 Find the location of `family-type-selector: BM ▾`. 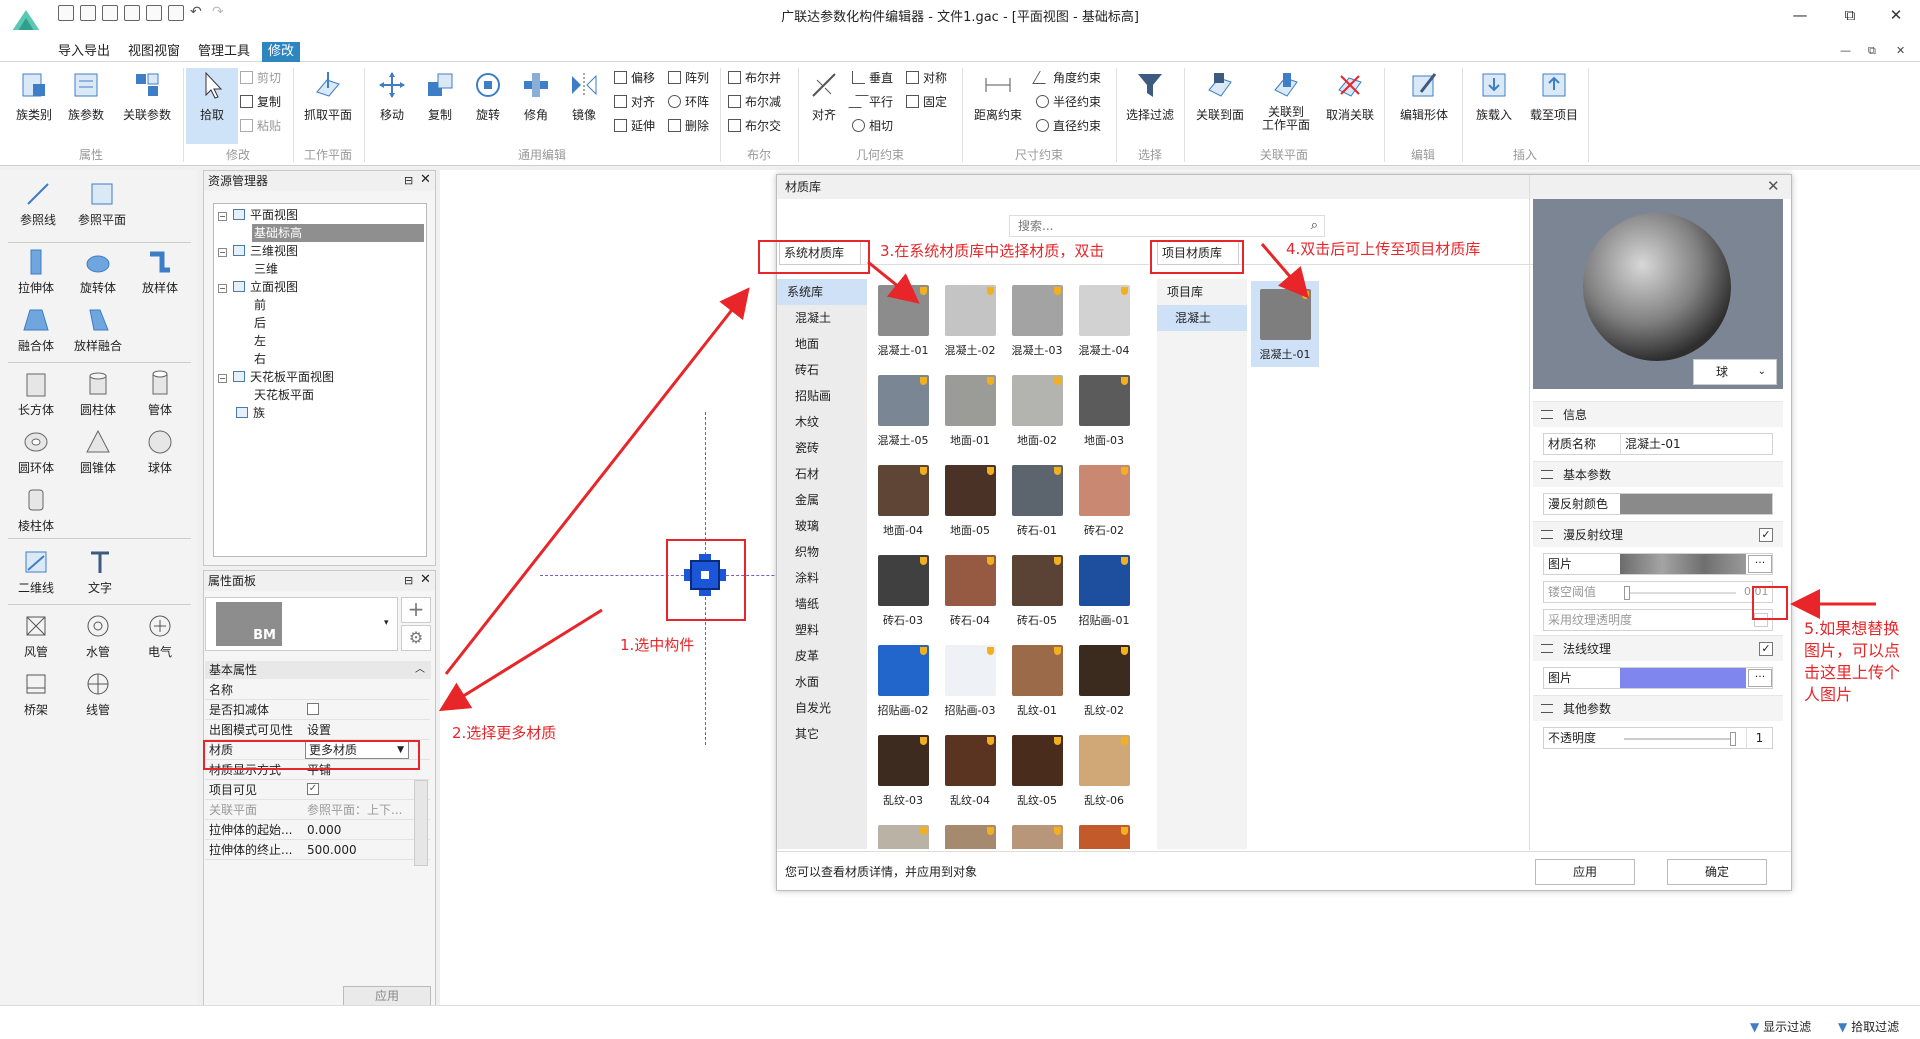

family-type-selector: BM ▾ is located at coordinates (301, 624).